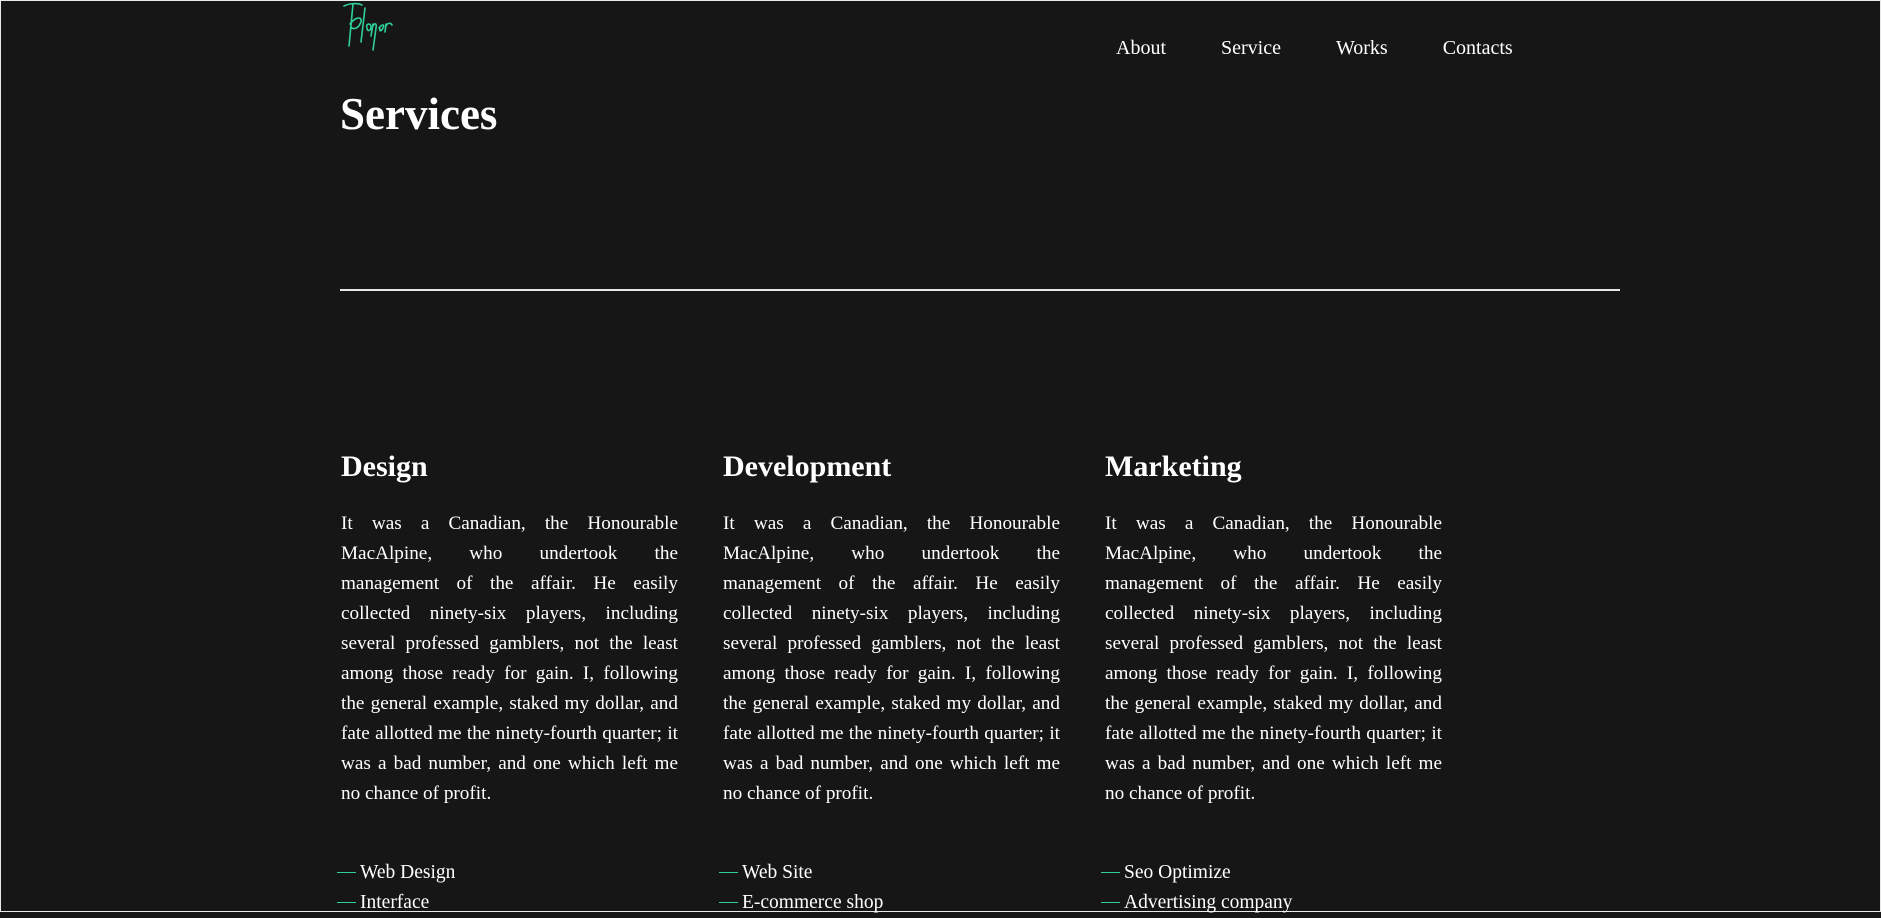 Image resolution: width=1881 pixels, height=918 pixels. I want to click on list-item: Interface, so click(517, 903).